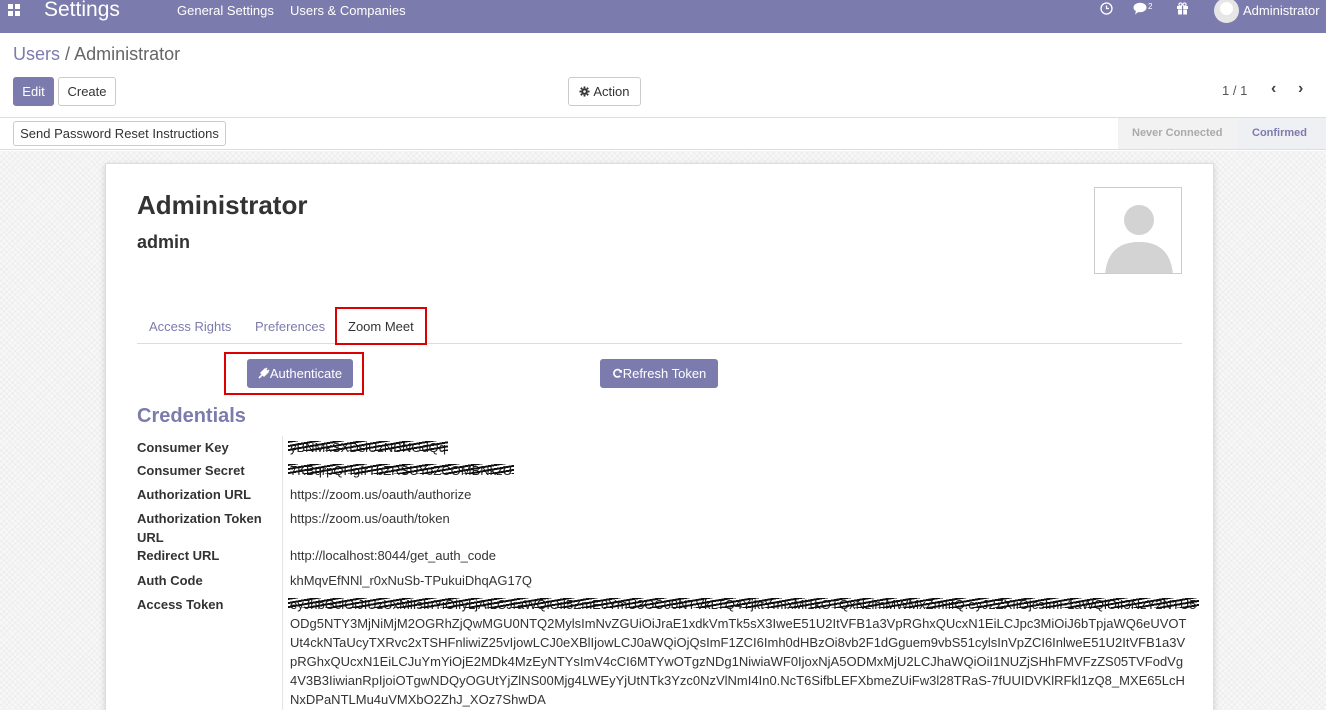  Describe the element at coordinates (199, 528) in the screenshot. I see `authorization-token-url-label: Authorization Token URL` at that location.